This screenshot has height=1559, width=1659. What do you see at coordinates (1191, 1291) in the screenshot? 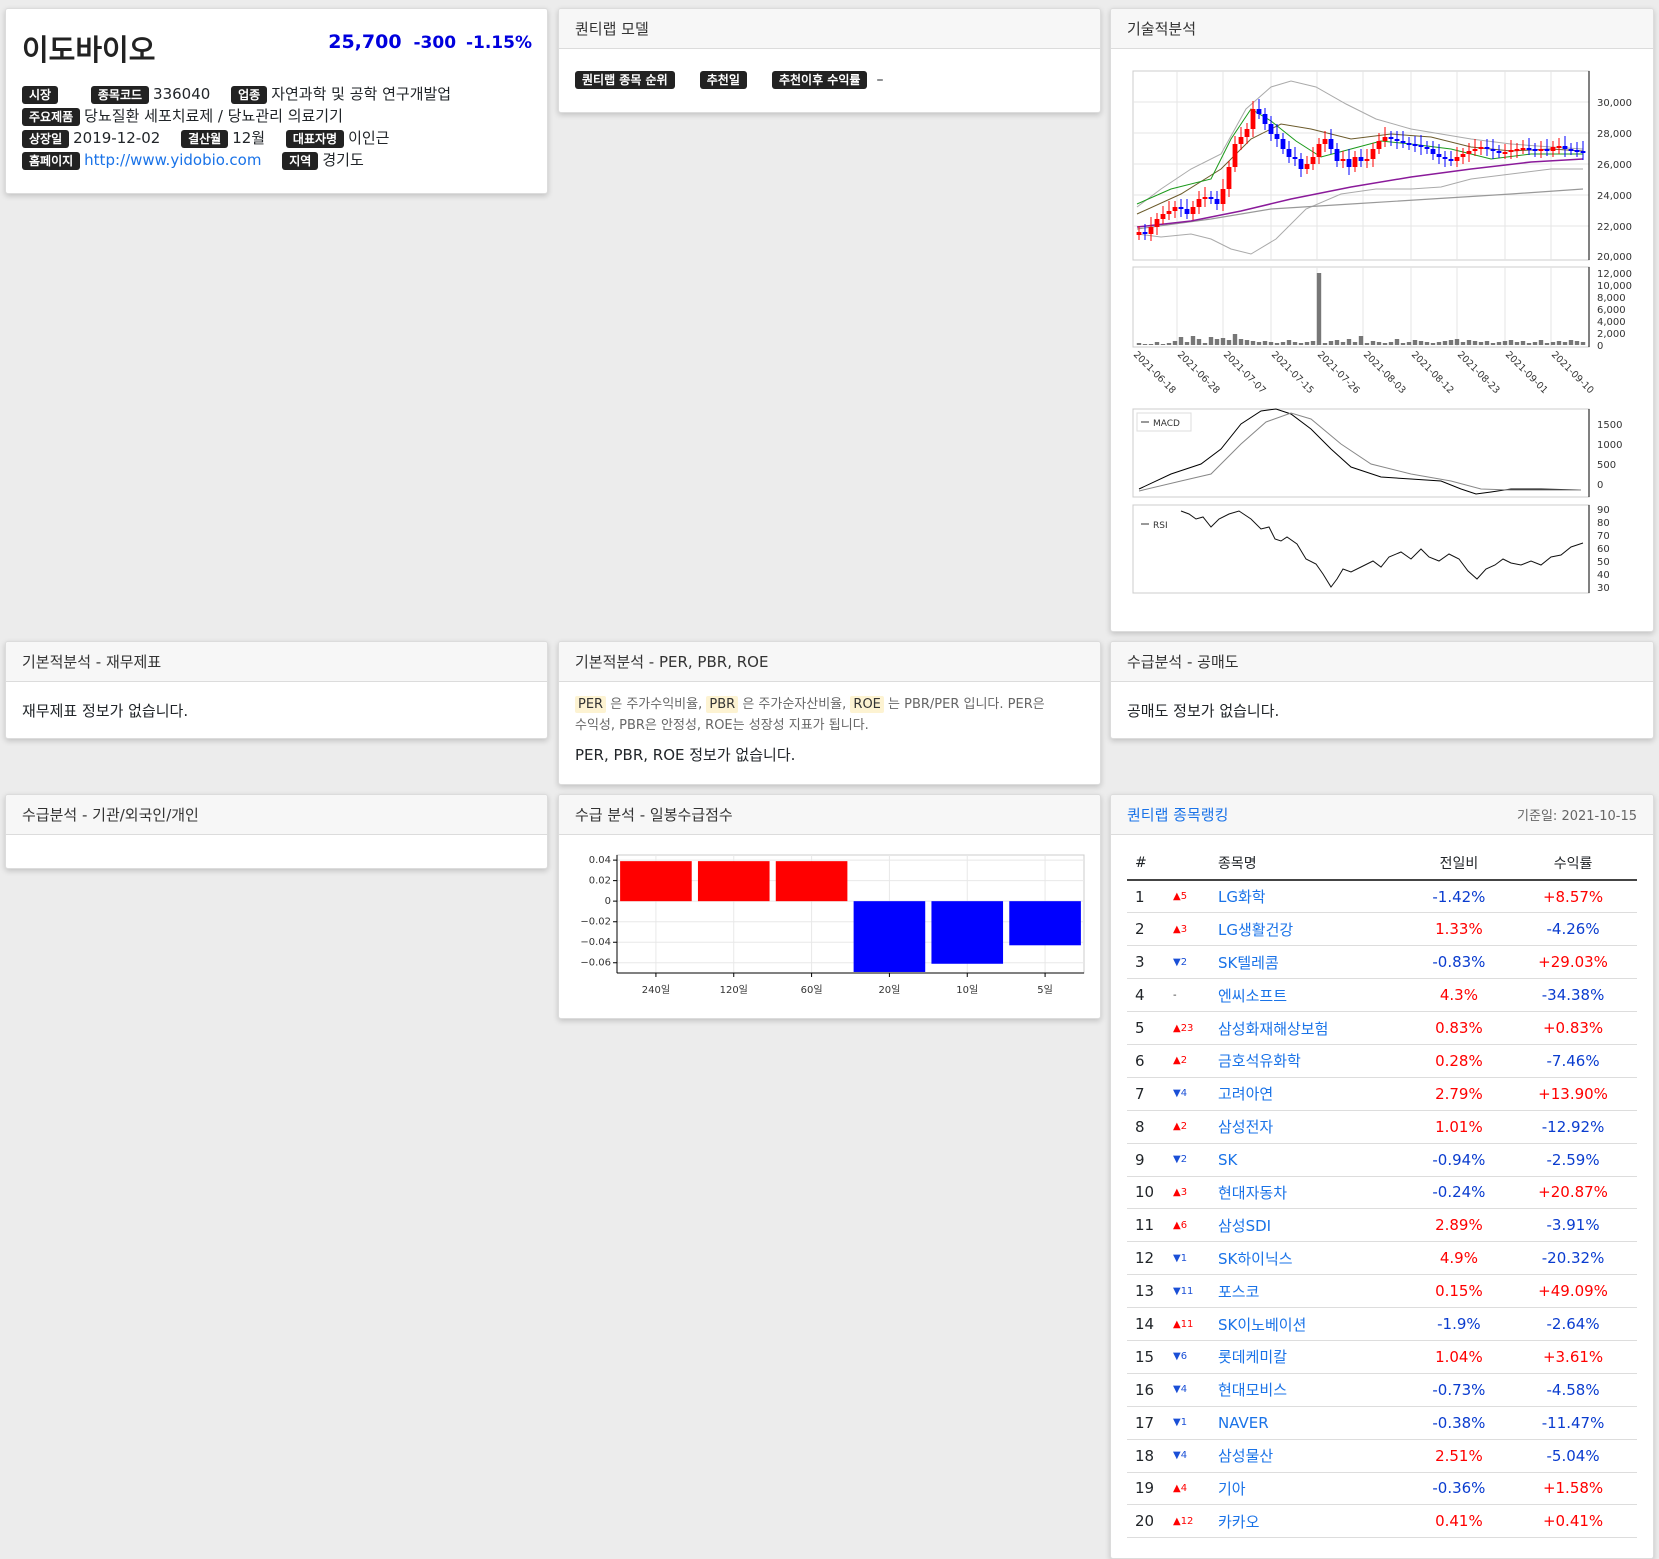
I see `rank-change: ▼11` at bounding box center [1191, 1291].